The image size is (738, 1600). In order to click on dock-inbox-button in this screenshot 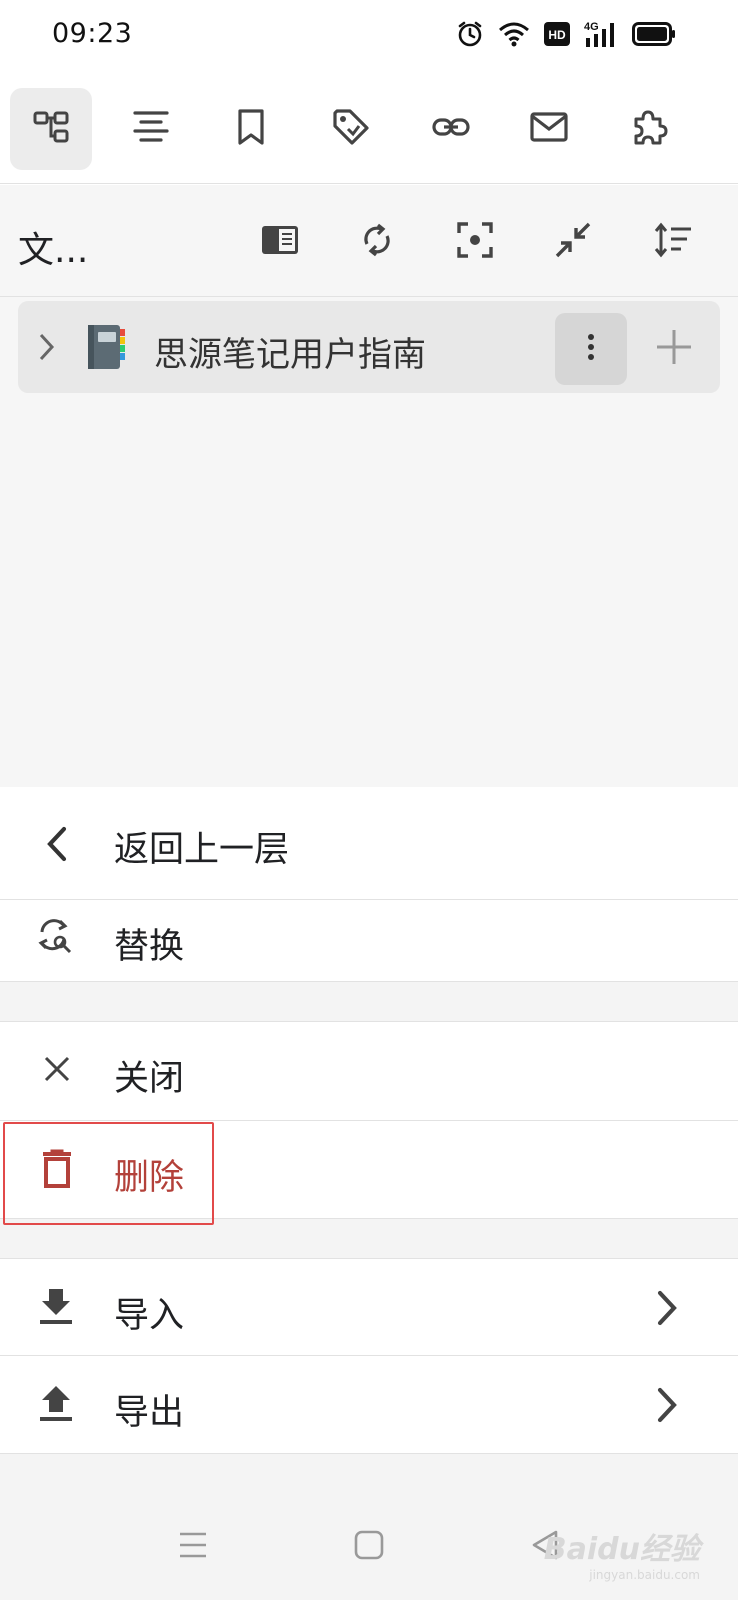, I will do `click(549, 129)`.